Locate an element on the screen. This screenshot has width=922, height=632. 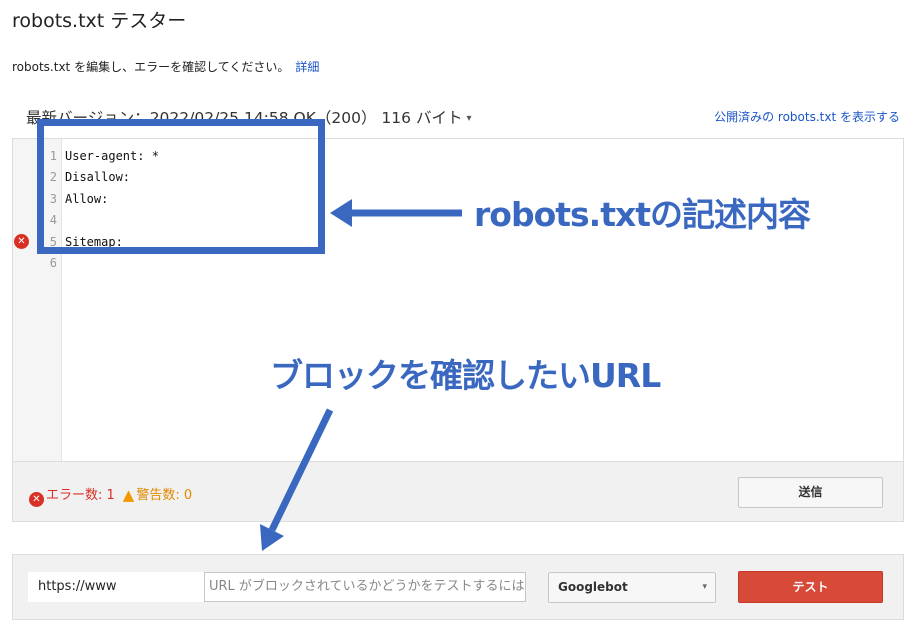
annotation-code-label: robots.txtの記述内容 is located at coordinates (642, 214).